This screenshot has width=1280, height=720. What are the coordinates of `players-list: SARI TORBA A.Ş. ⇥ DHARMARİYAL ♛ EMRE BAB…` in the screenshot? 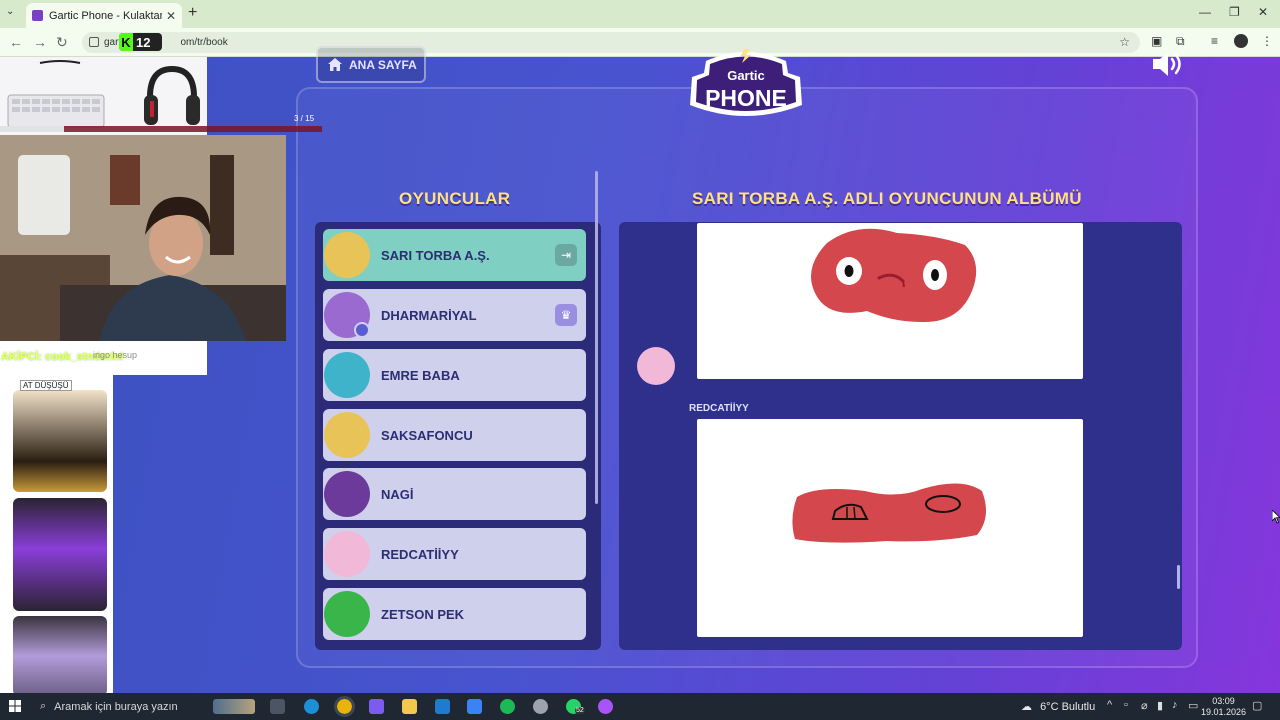 It's located at (458, 436).